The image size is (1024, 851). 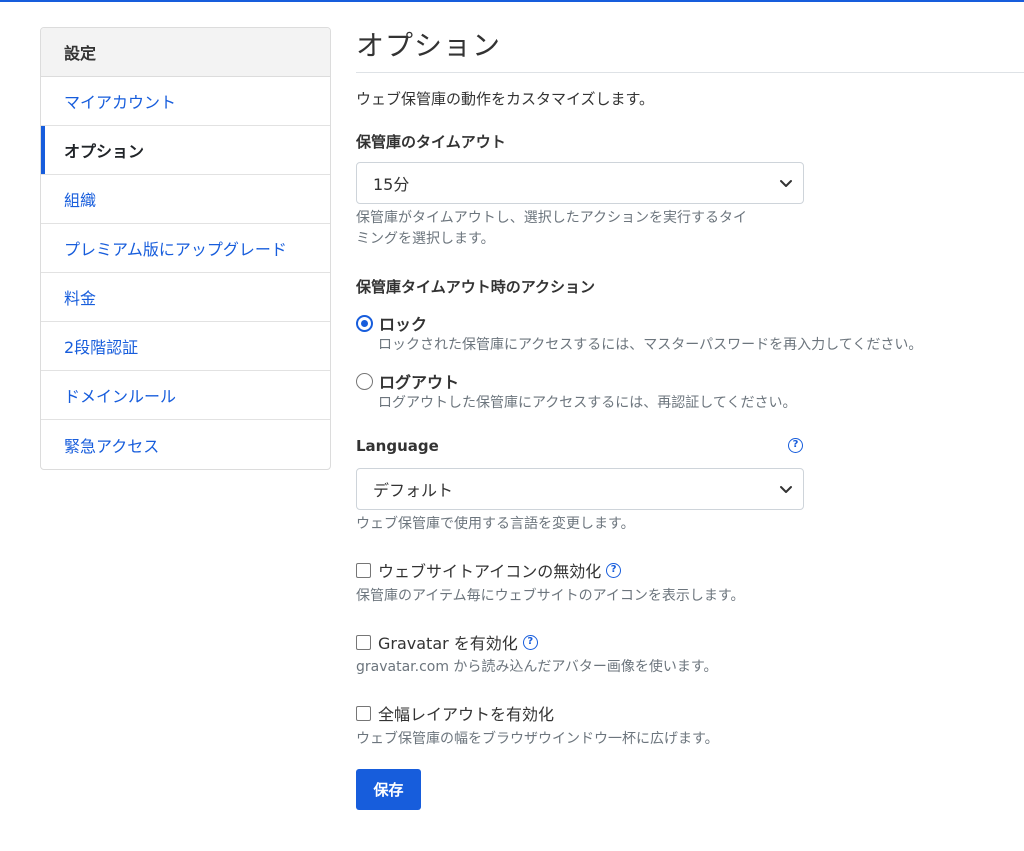 I want to click on radio-logout: ログアウト, so click(x=407, y=381).